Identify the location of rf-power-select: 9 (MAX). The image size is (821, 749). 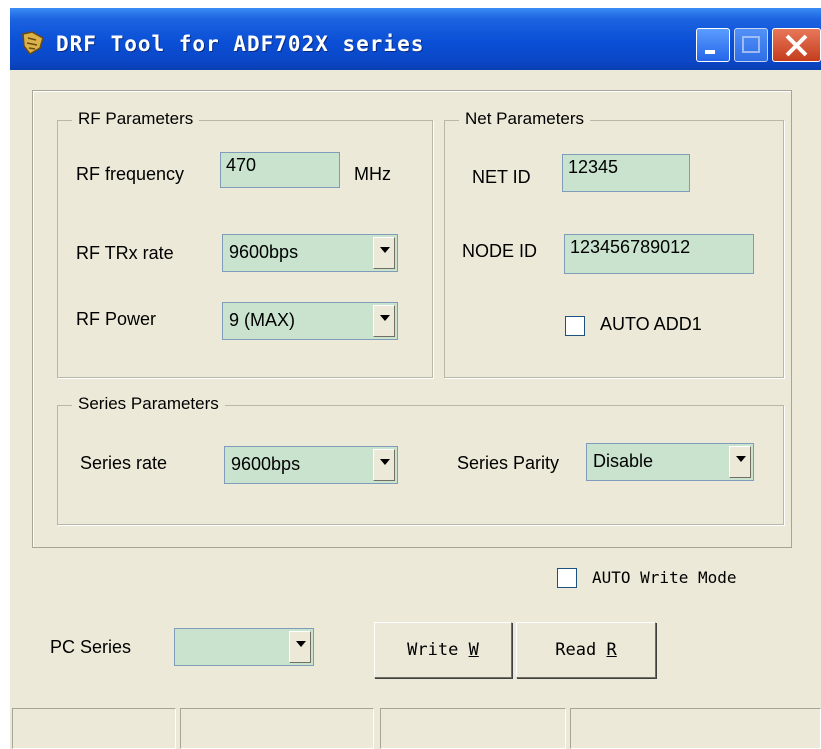
(310, 321).